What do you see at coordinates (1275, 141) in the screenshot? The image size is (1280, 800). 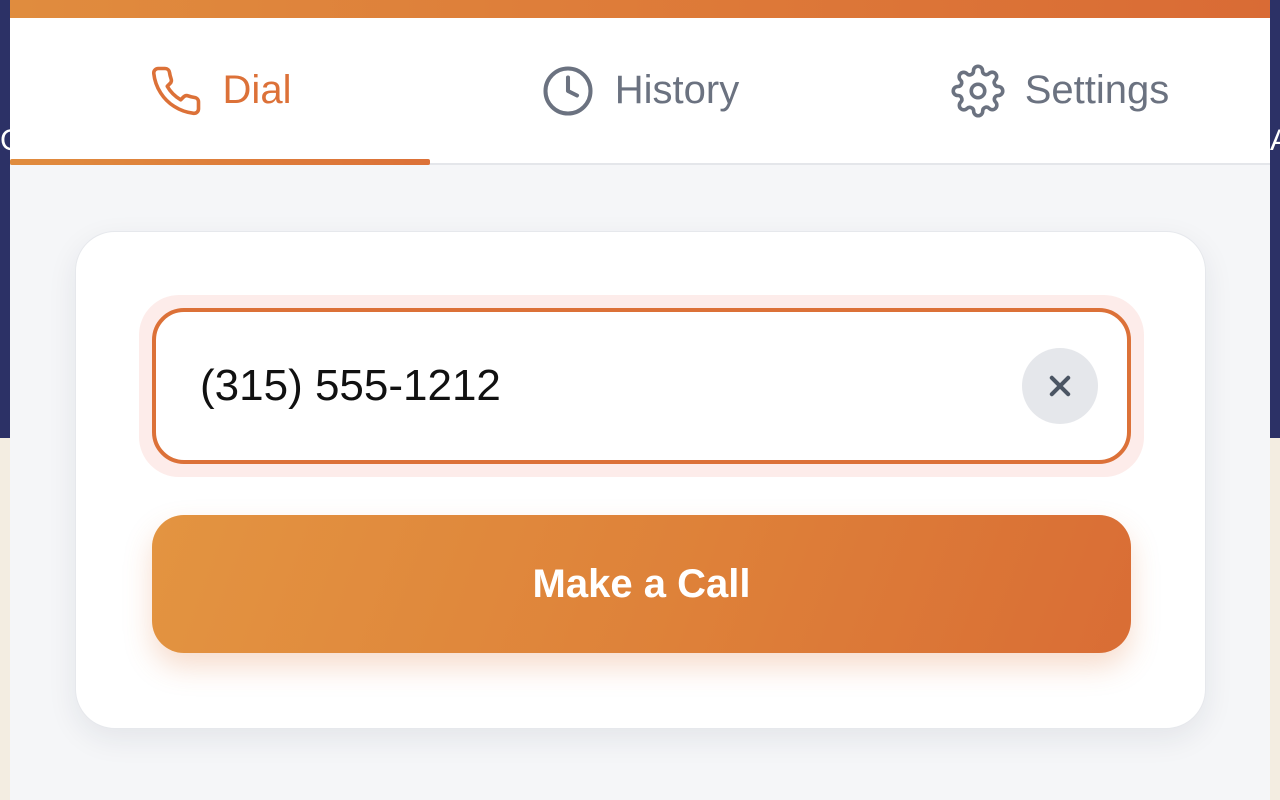 I see `background-text-right: A` at bounding box center [1275, 141].